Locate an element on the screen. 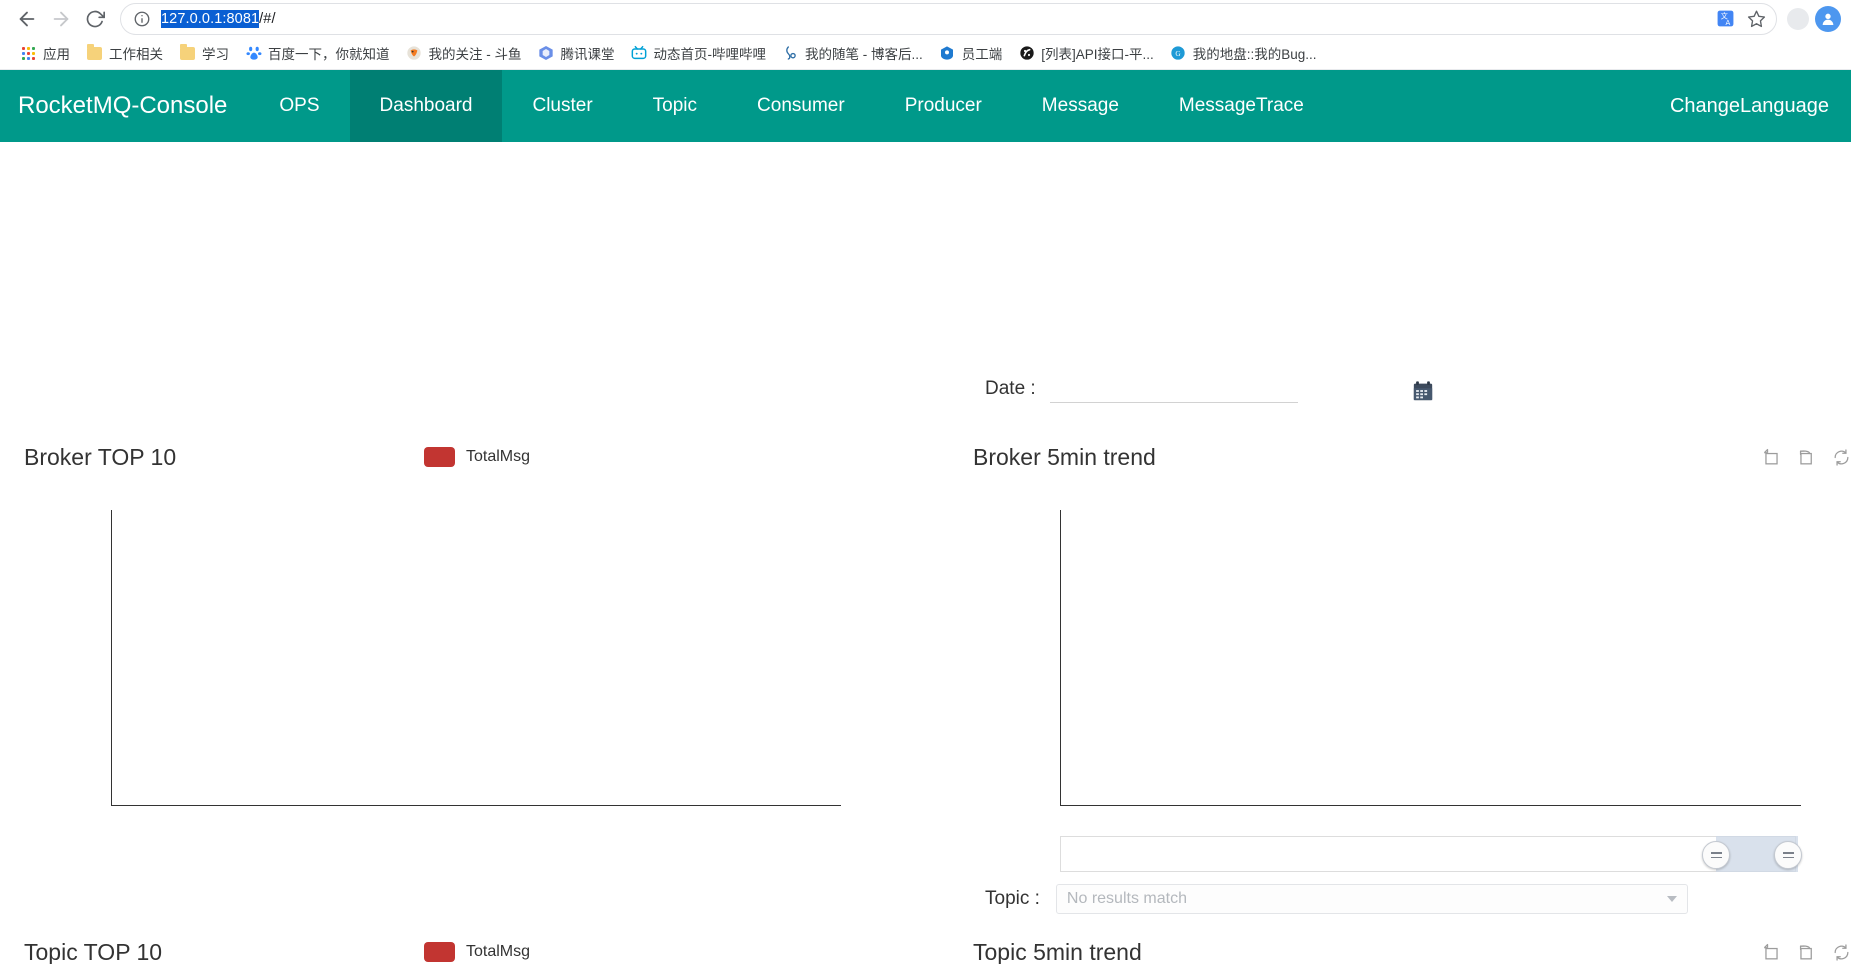 The height and width of the screenshot is (964, 1851). nav-item-consumer: Consumer is located at coordinates (801, 106).